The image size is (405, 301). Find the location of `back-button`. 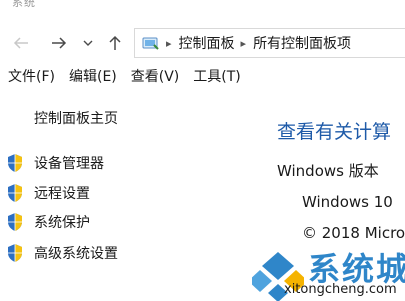

back-button is located at coordinates (21, 43).